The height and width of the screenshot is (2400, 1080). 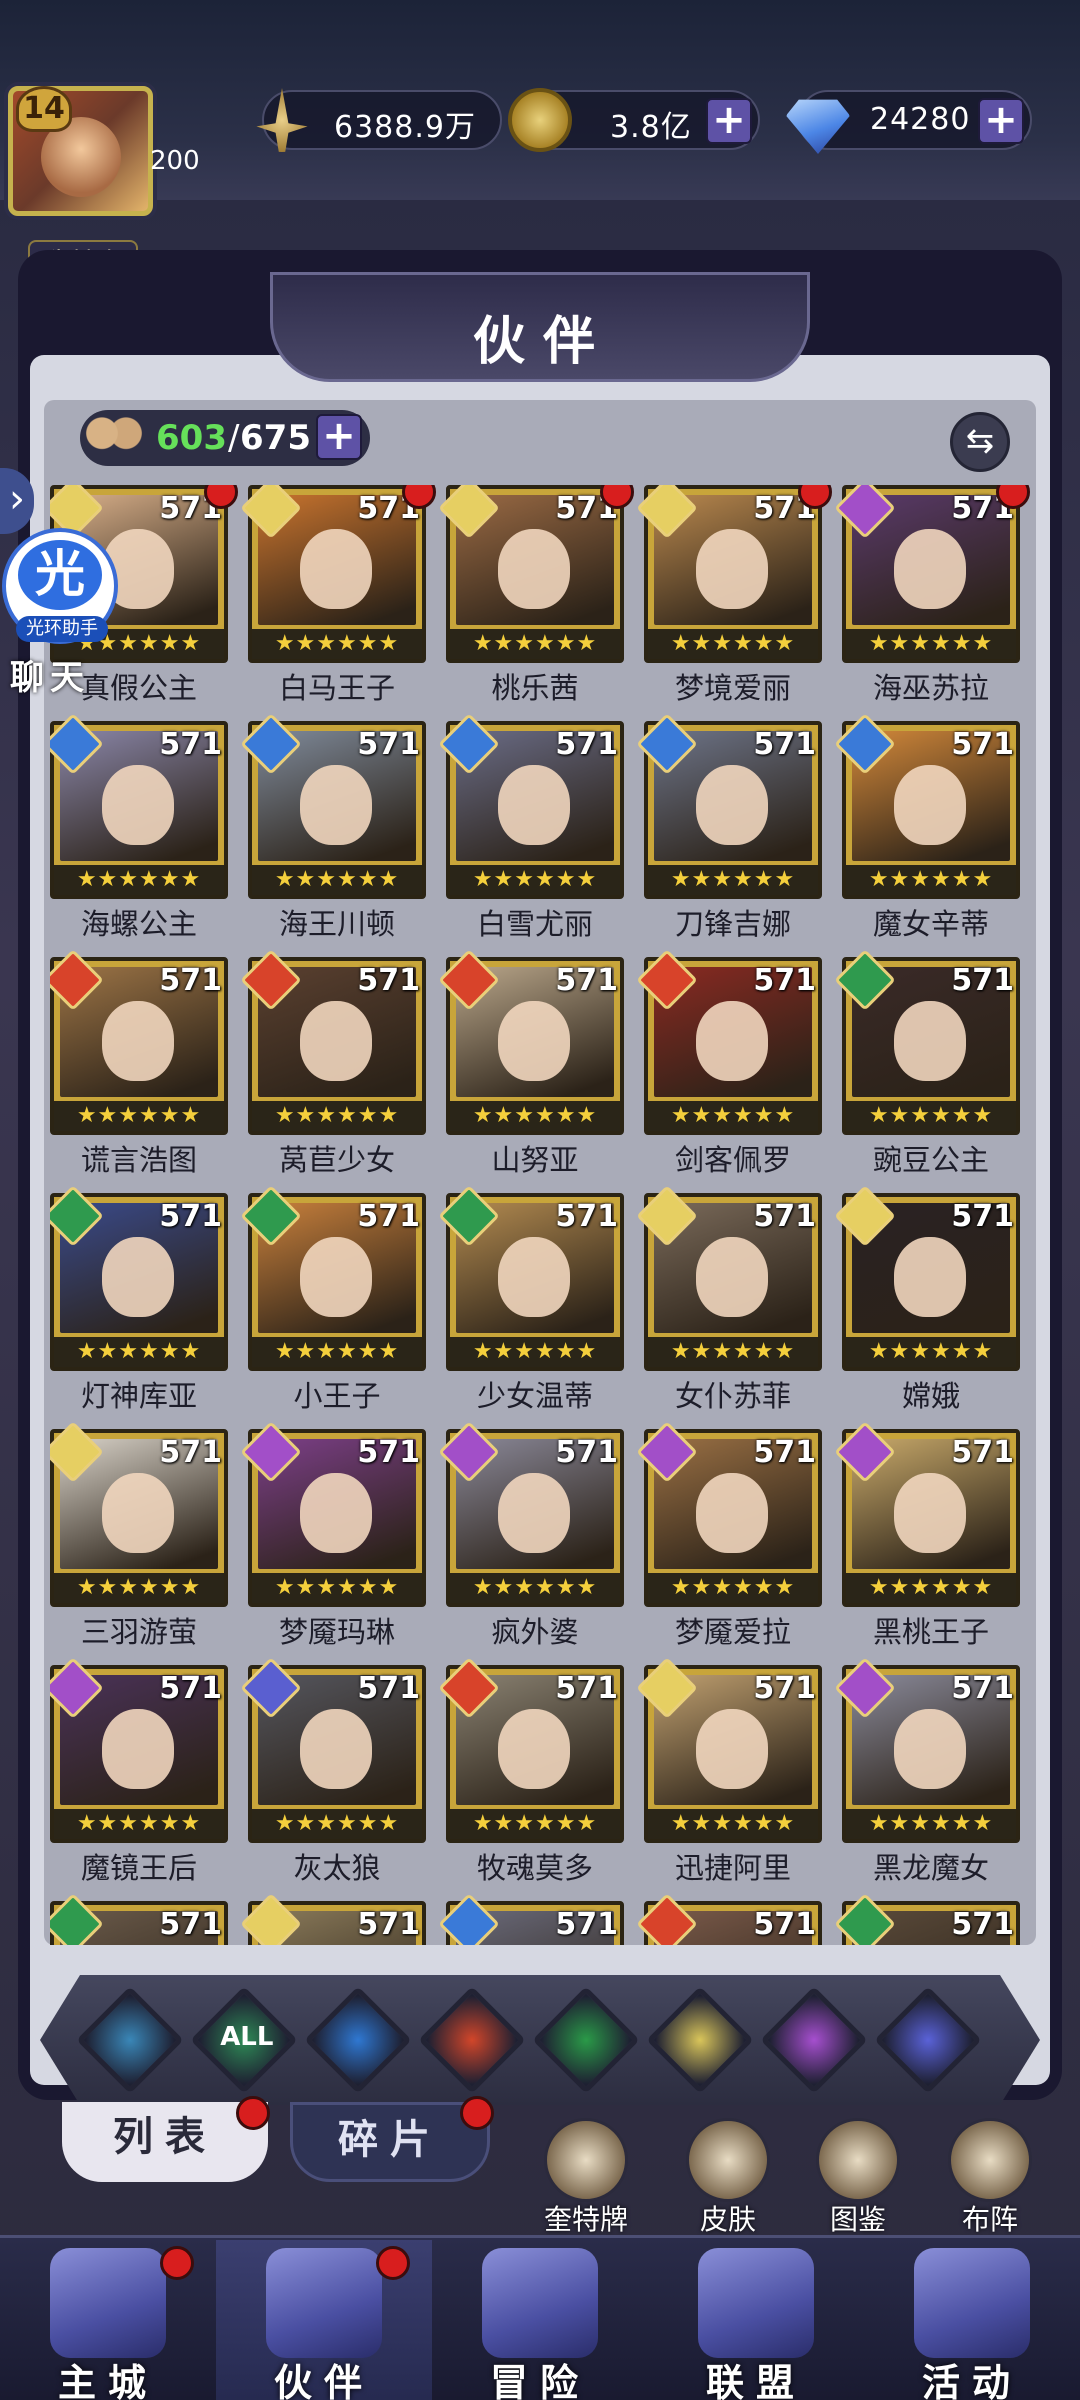 I want to click on assistant-label: 光环助手, so click(x=62, y=629).